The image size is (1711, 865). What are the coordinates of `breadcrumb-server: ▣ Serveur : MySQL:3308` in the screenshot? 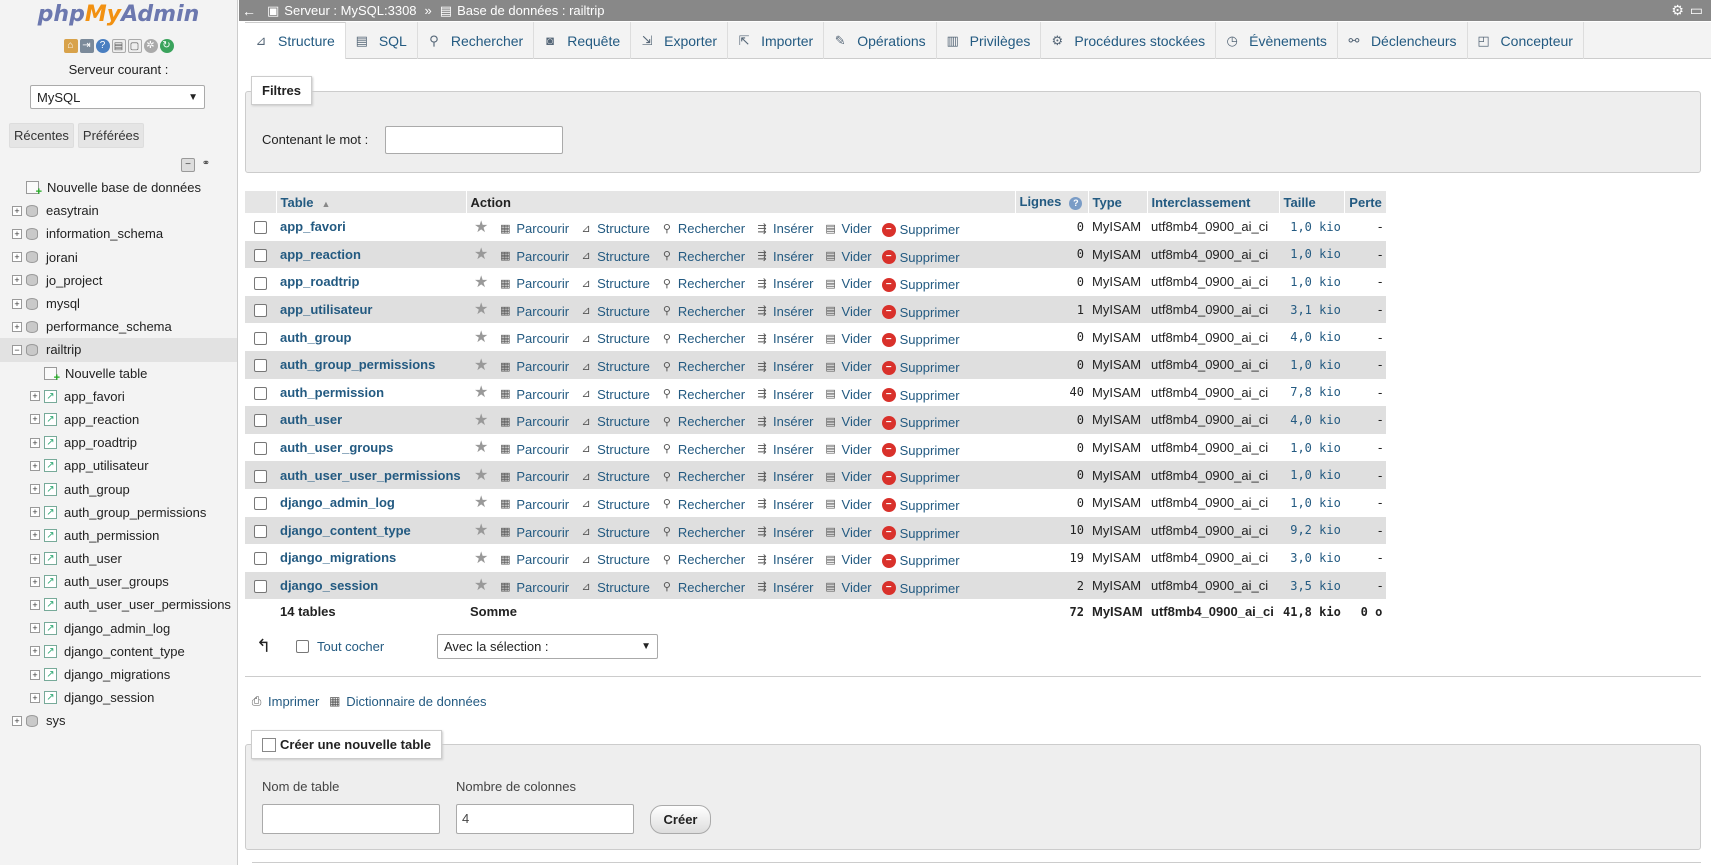 It's located at (342, 11).